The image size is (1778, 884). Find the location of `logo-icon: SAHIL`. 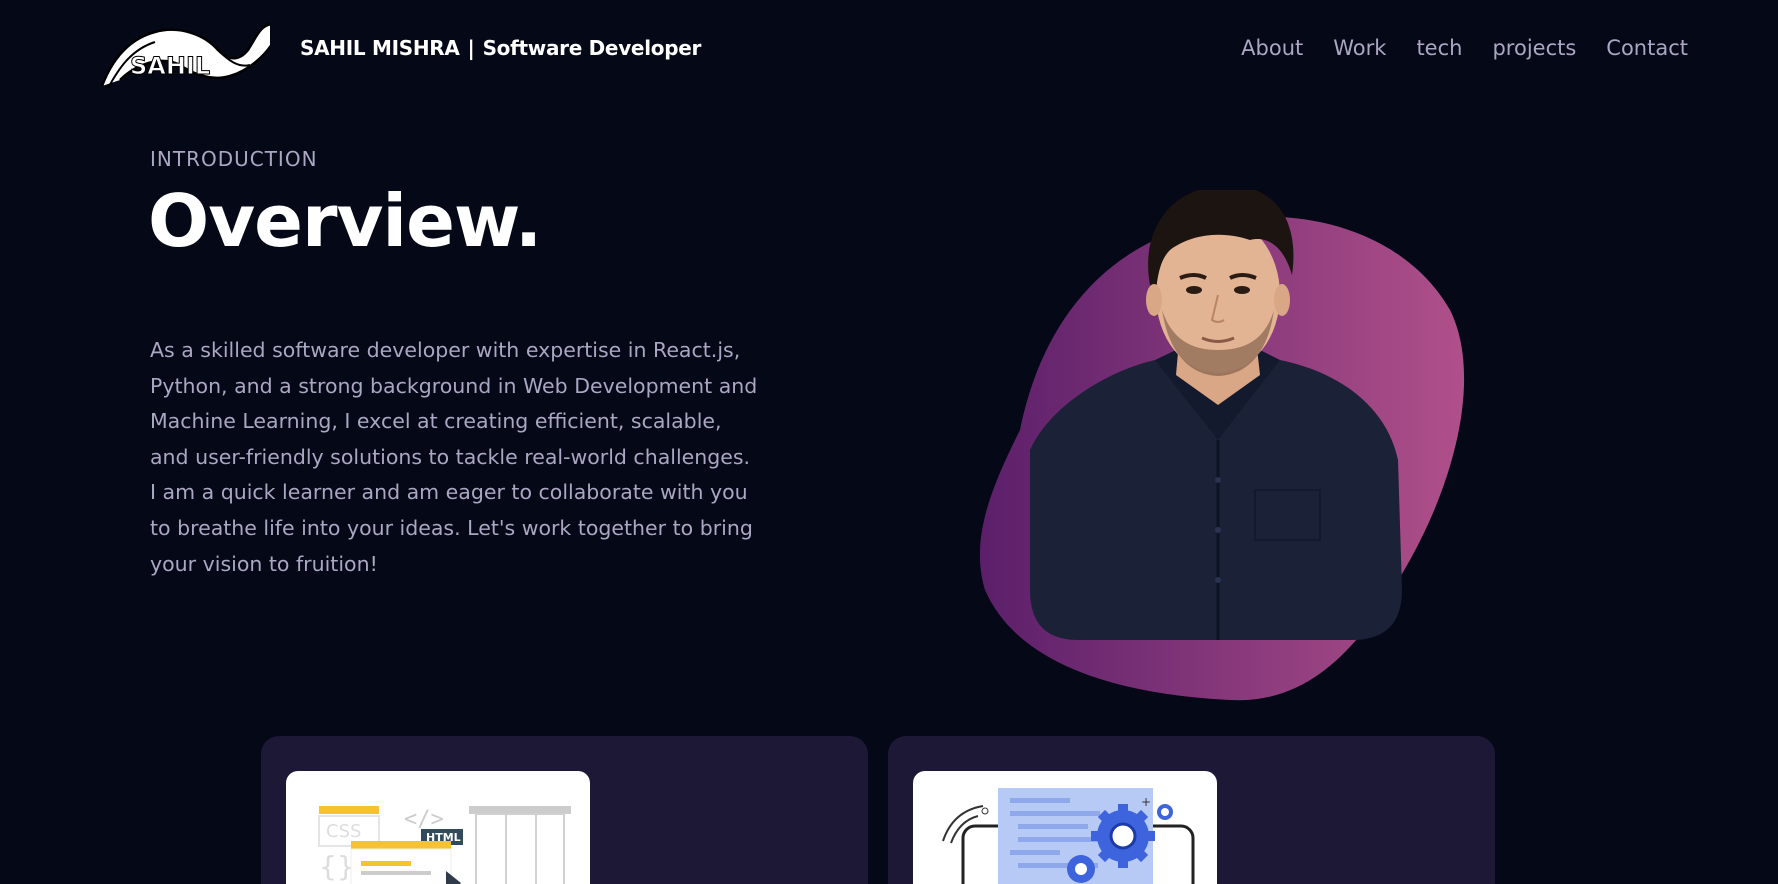

logo-icon: SAHIL is located at coordinates (185, 50).